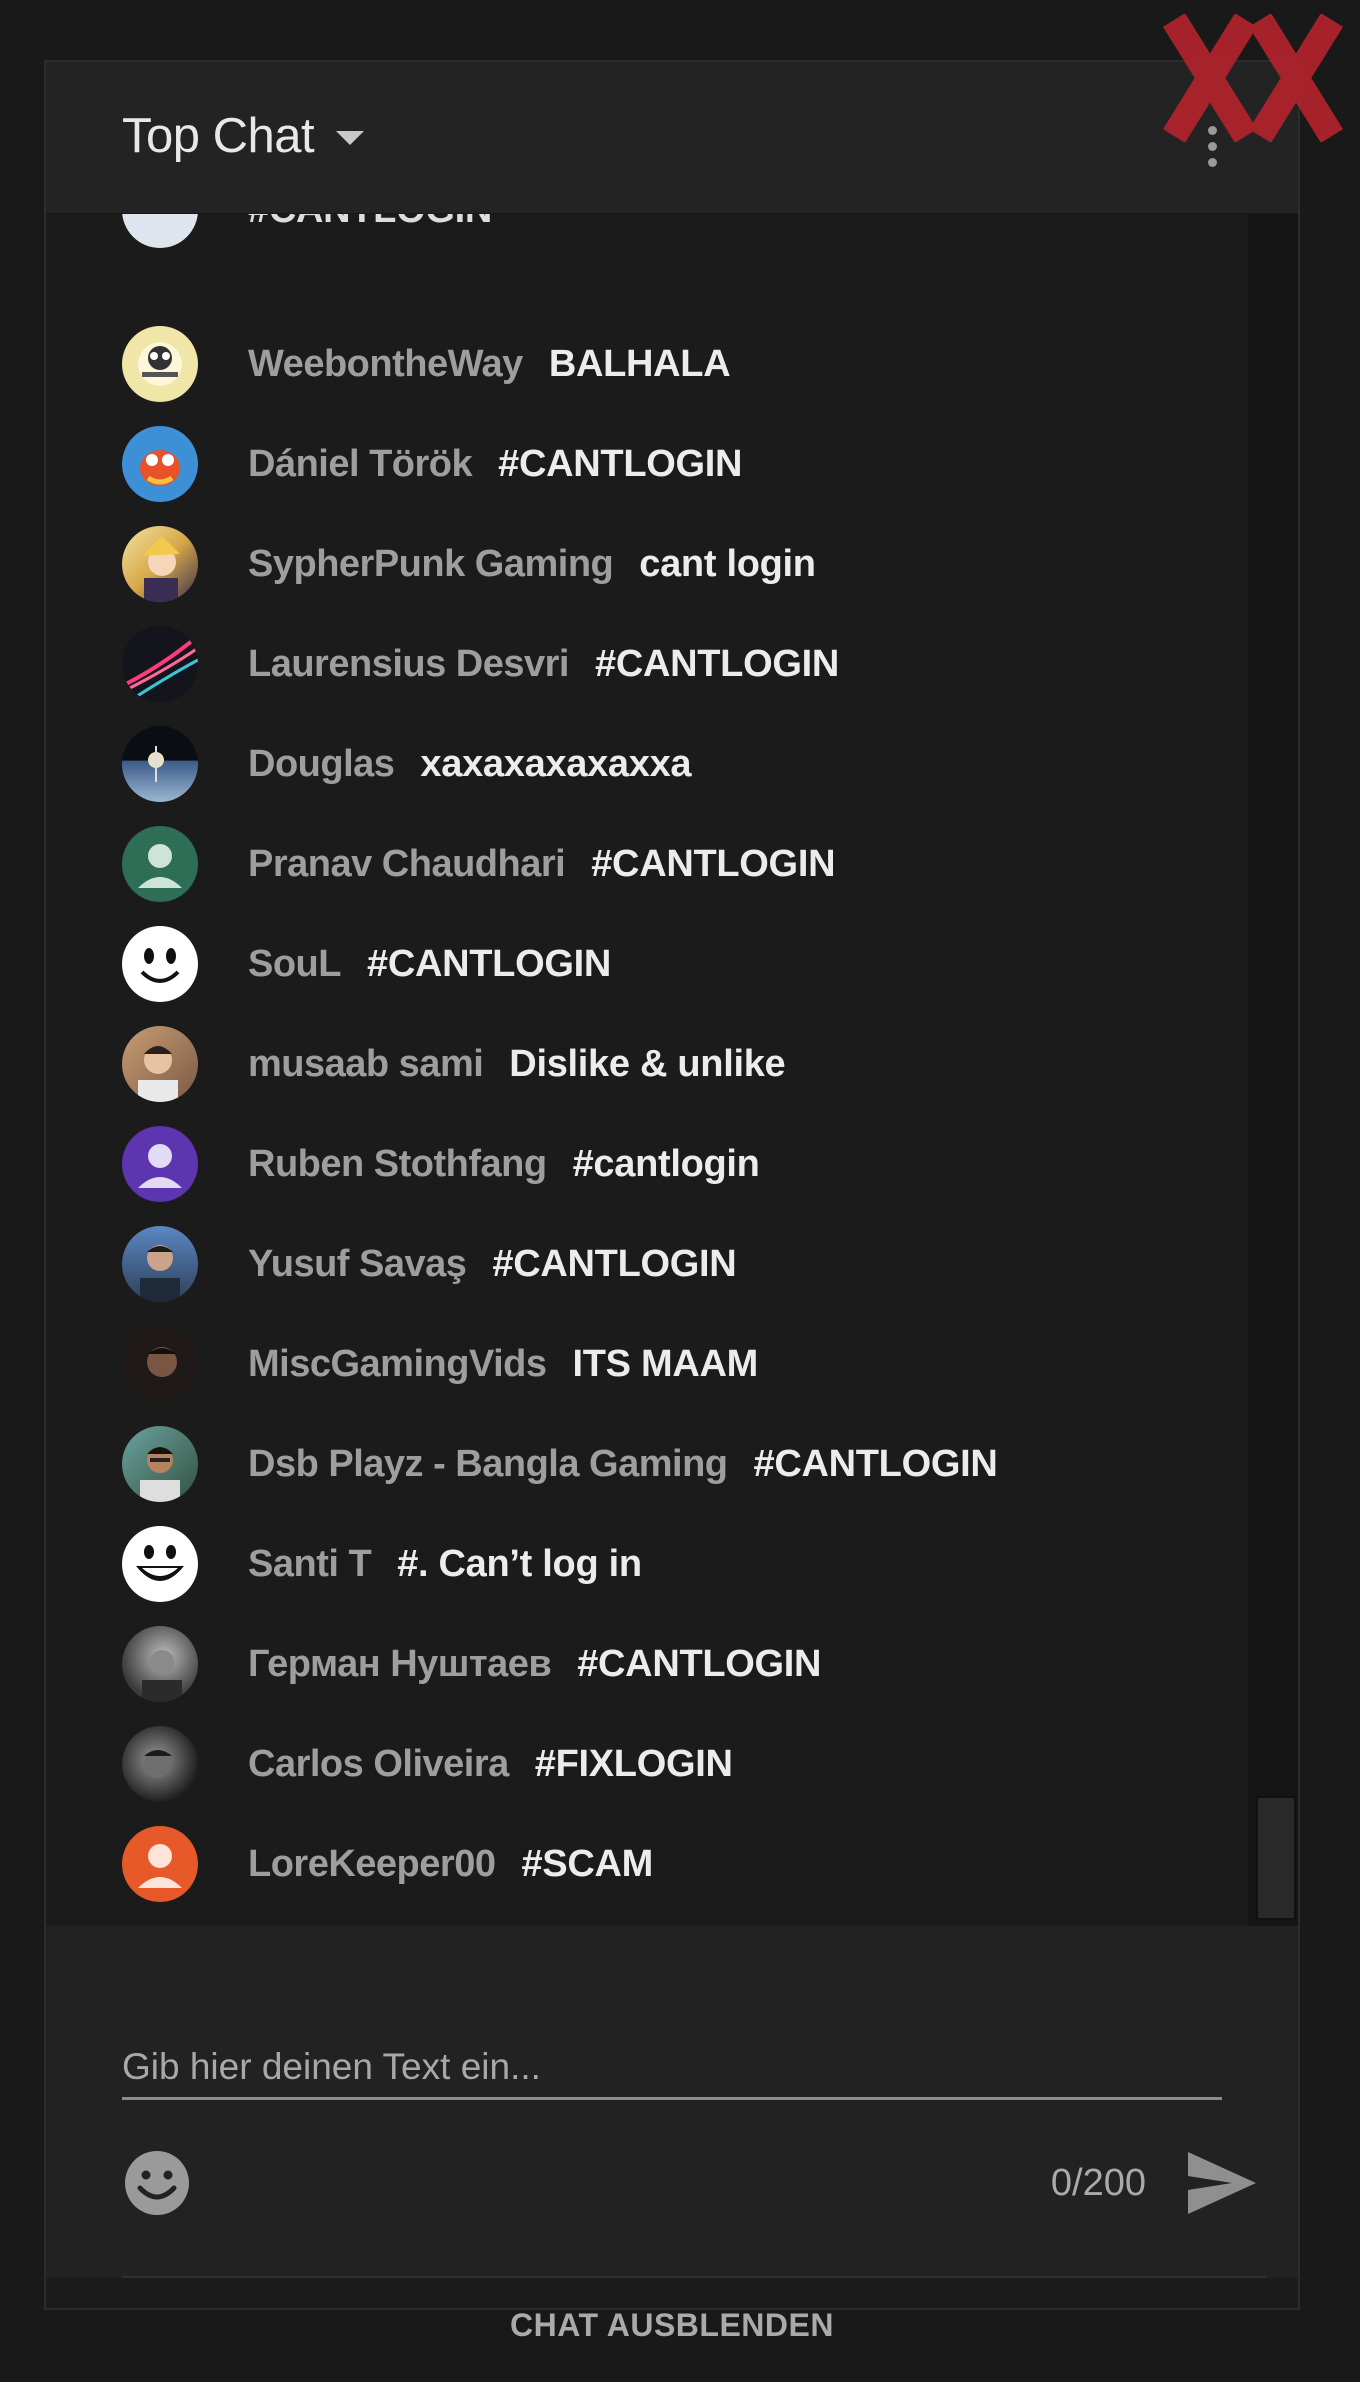 Image resolution: width=1360 pixels, height=2382 pixels. What do you see at coordinates (1098, 2183) in the screenshot?
I see `character-counter: 0/200` at bounding box center [1098, 2183].